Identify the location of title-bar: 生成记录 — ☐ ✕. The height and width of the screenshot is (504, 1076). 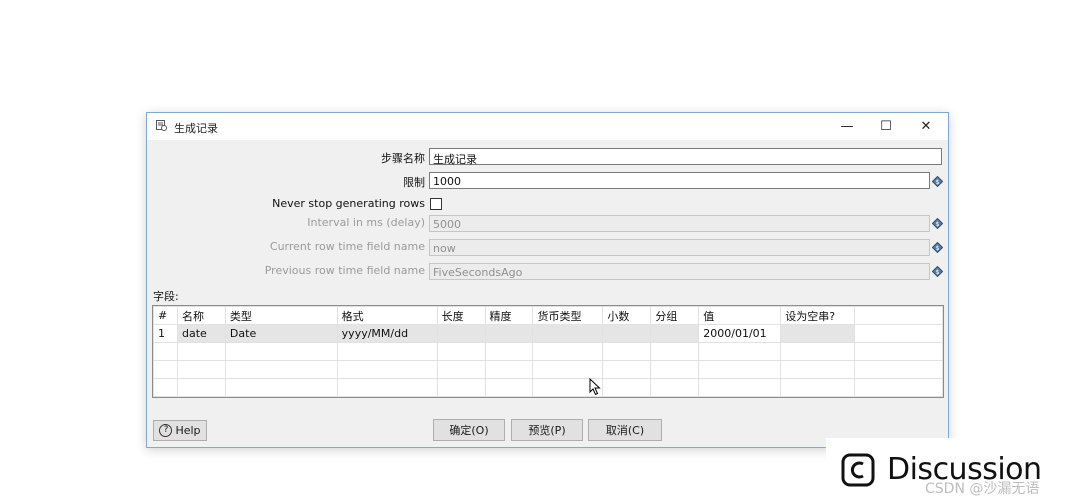
(547, 126).